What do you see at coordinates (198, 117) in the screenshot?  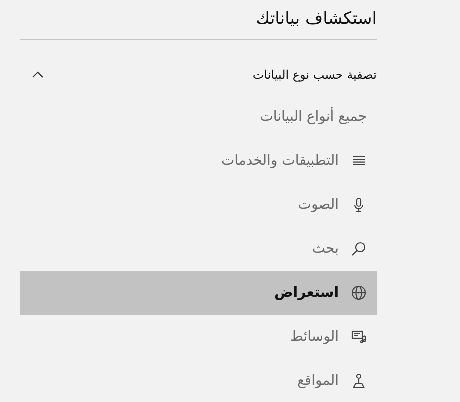 I see `filter-item: جميع أنواع البيانات` at bounding box center [198, 117].